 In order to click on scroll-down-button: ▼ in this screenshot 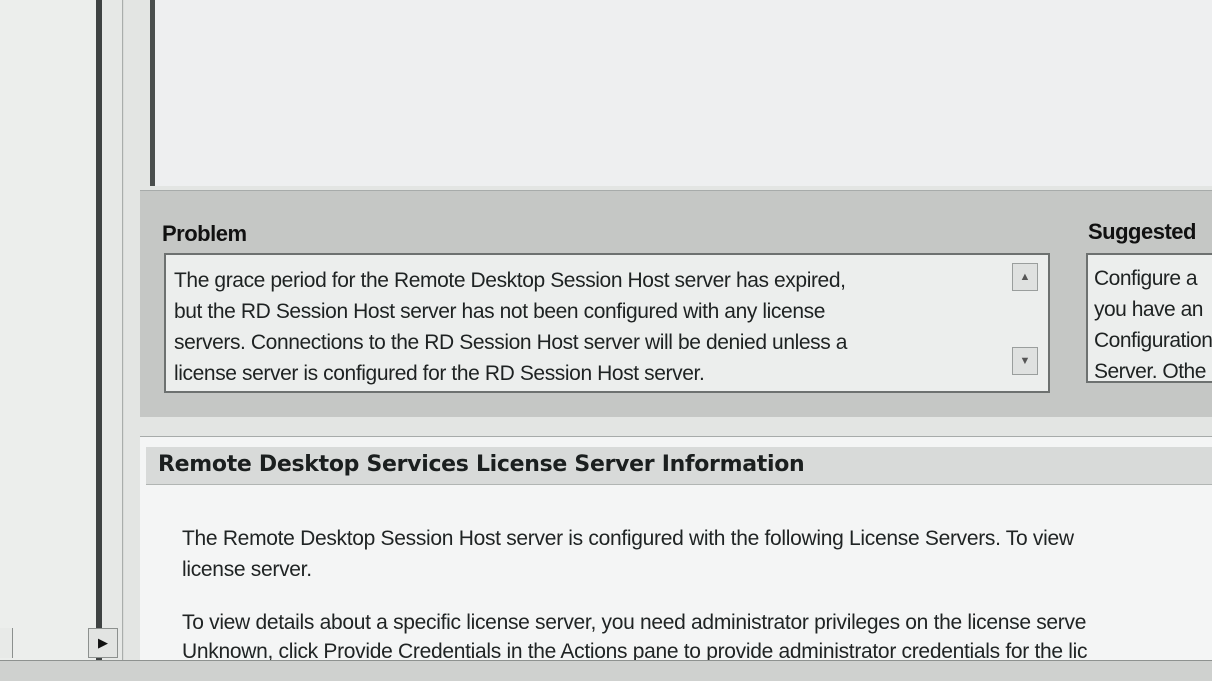, I will do `click(1025, 361)`.